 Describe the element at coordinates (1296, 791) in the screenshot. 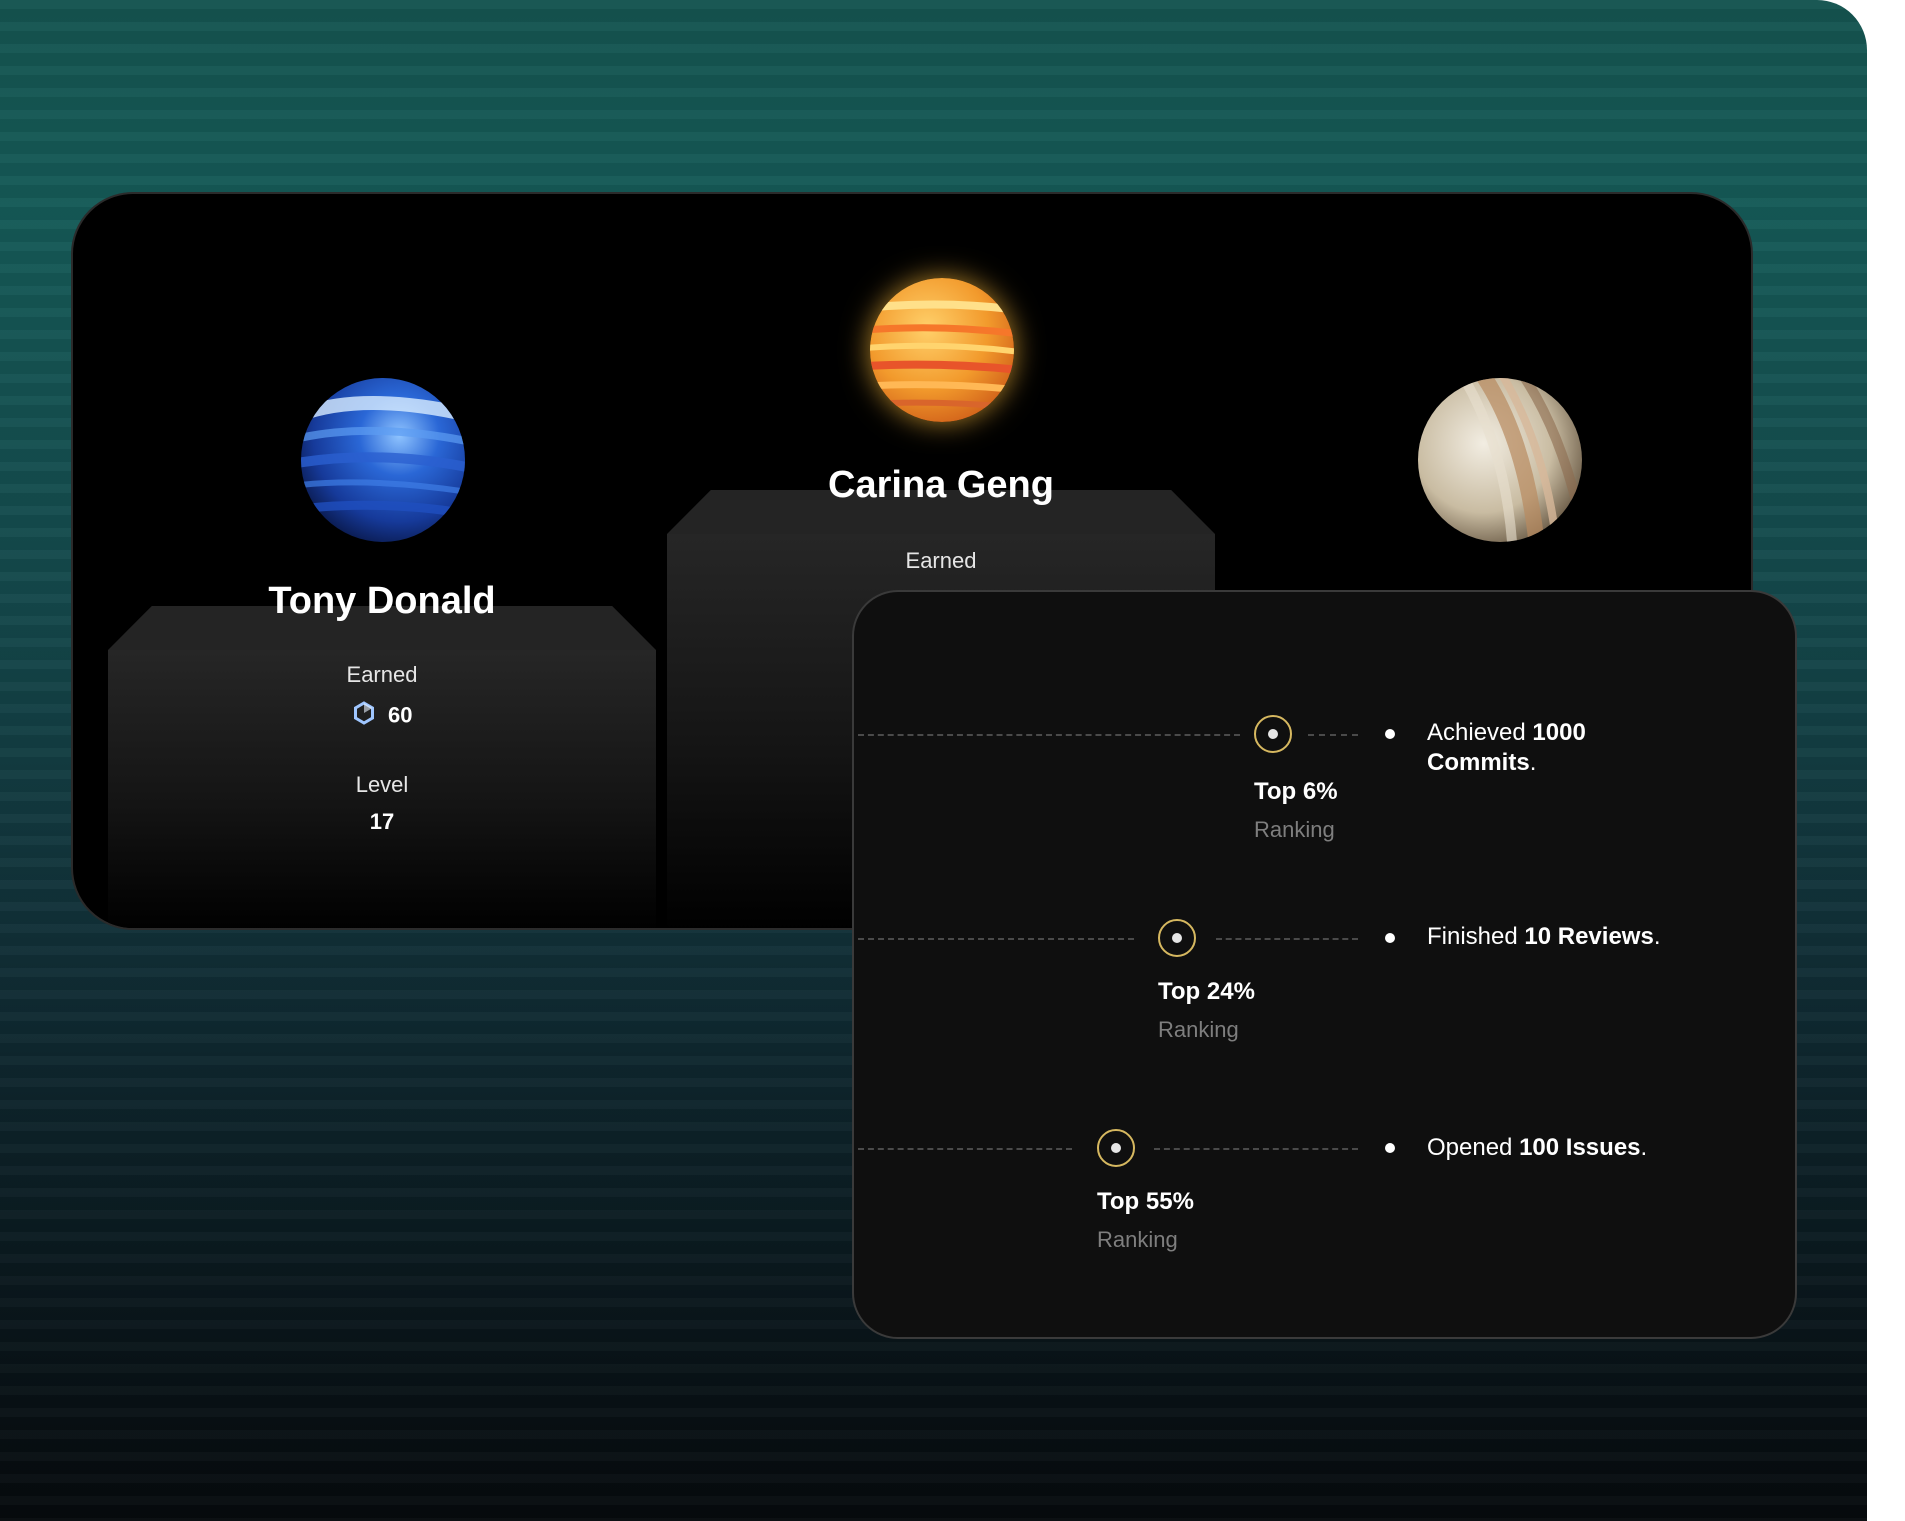

I see `rank-value: Top 6%` at that location.